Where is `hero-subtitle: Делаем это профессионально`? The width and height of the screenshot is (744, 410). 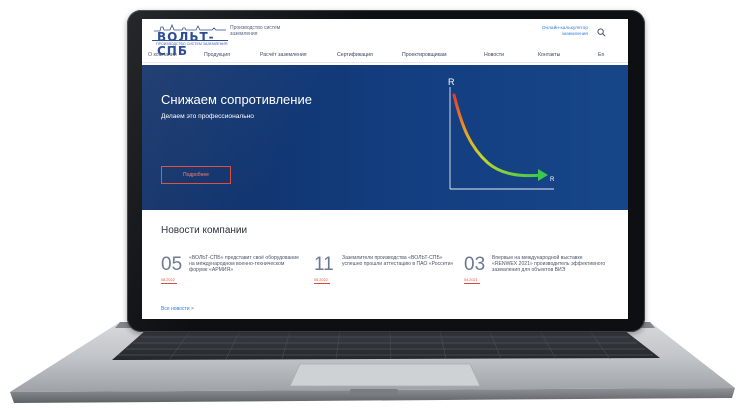
hero-subtitle: Делаем это профессионально is located at coordinates (207, 116).